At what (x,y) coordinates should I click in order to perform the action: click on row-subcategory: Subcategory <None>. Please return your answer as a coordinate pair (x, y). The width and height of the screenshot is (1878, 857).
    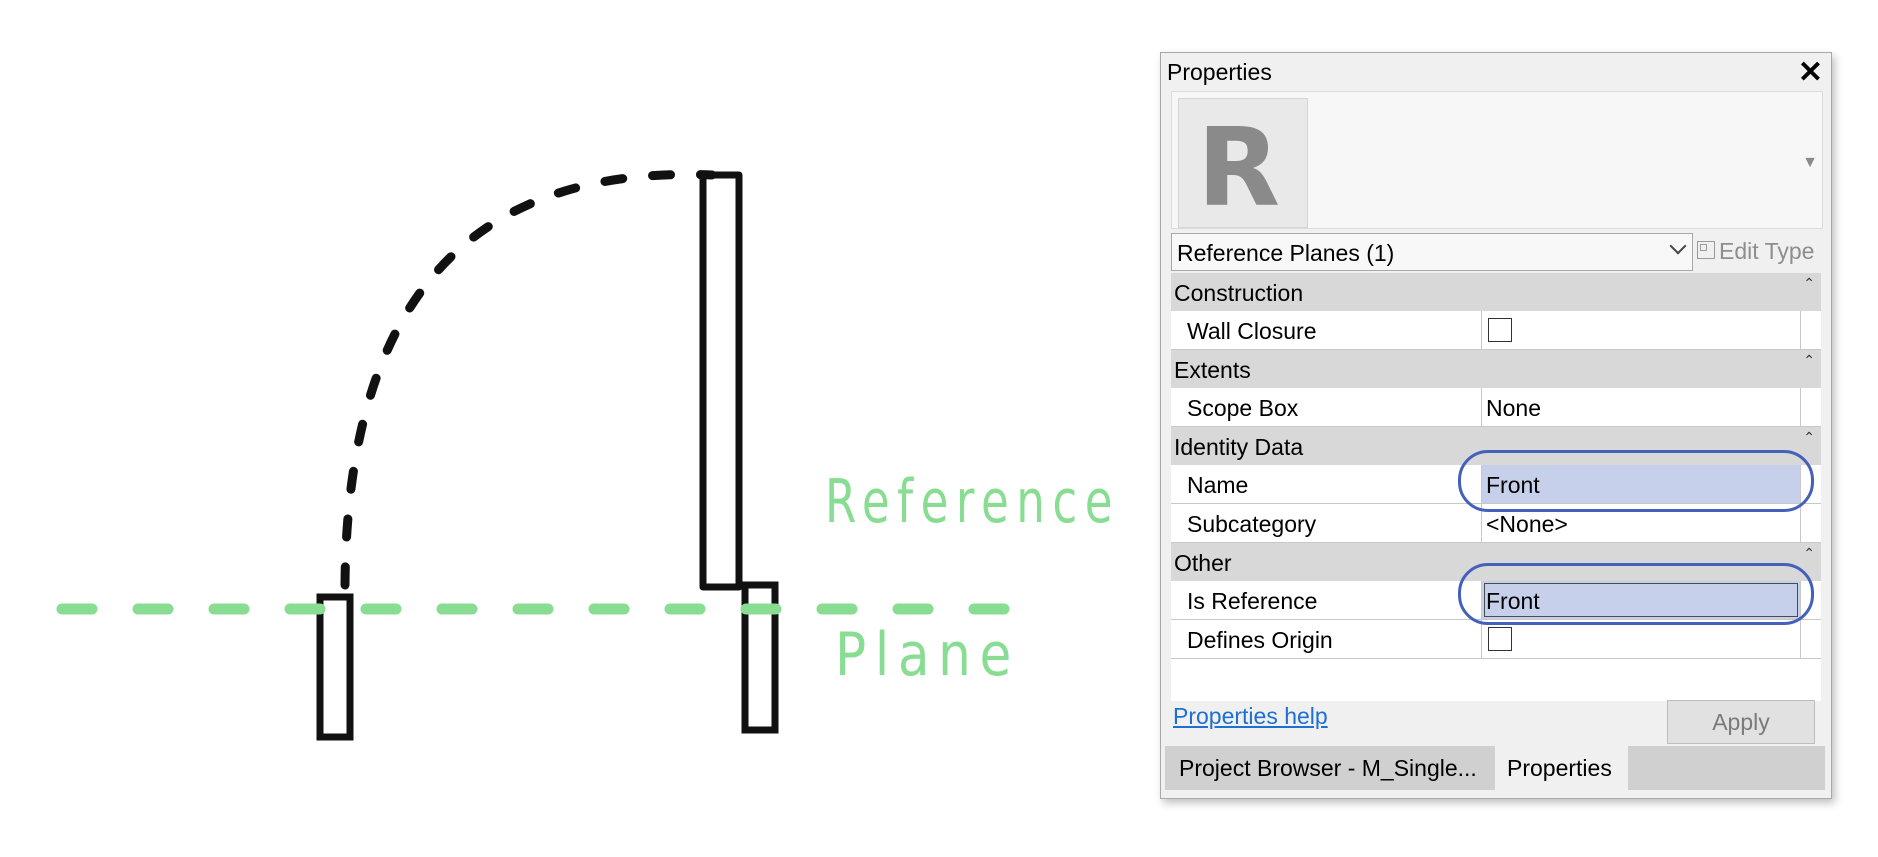
    Looking at the image, I should click on (1496, 523).